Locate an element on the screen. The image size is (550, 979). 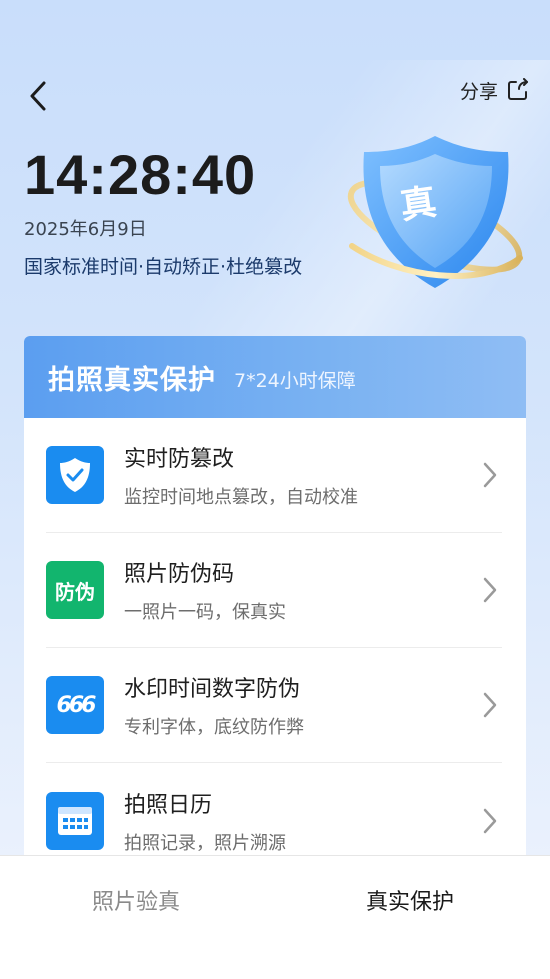
share-icon is located at coordinates (518, 89).